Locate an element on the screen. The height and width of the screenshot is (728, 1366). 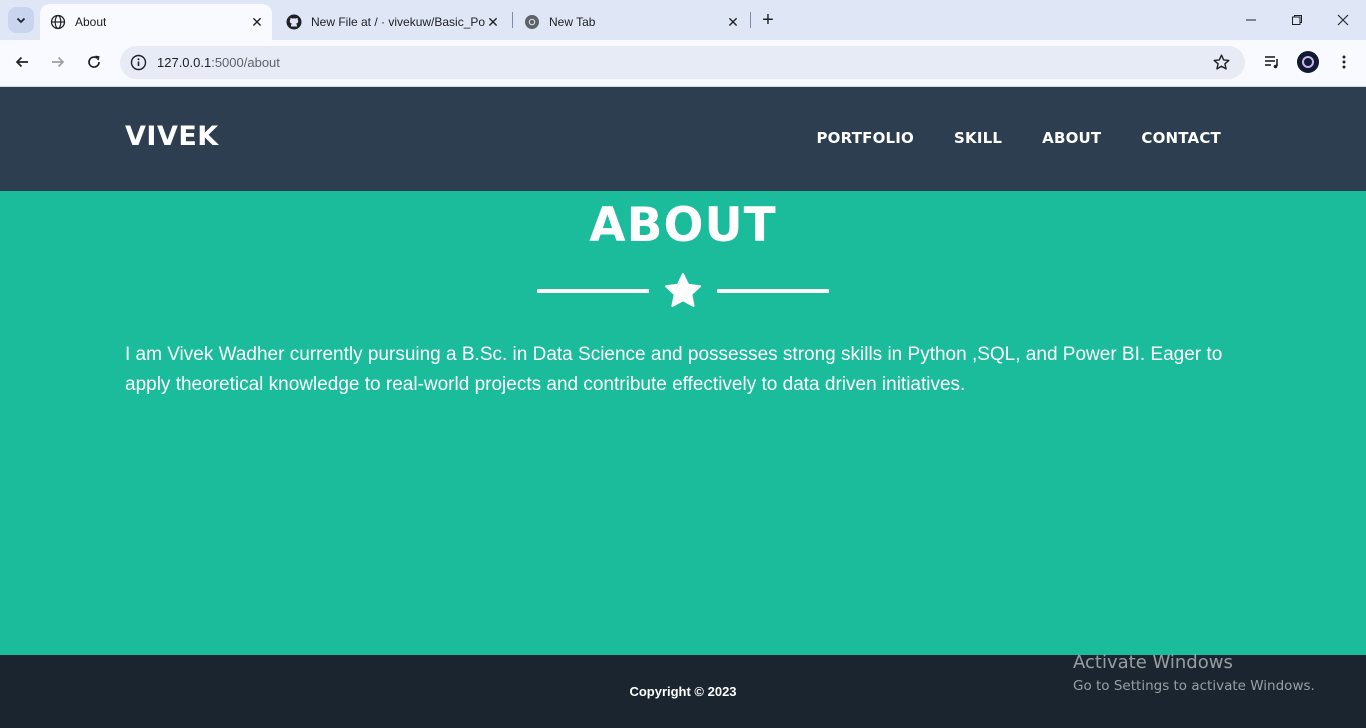
page-title: ABOUT is located at coordinates (683, 225).